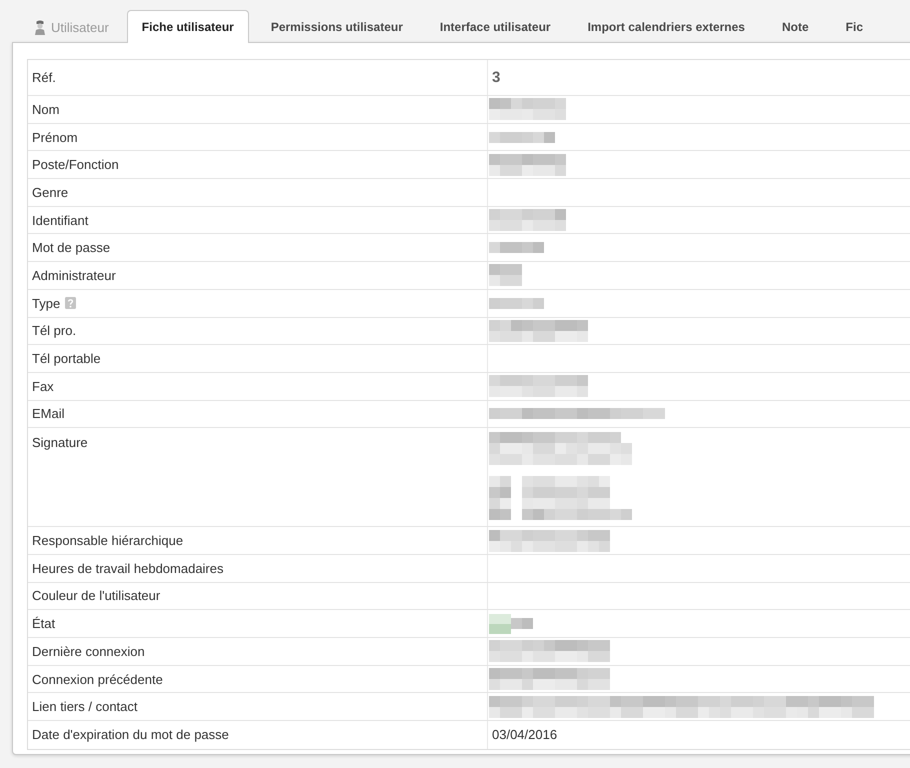 The height and width of the screenshot is (768, 910). I want to click on field-label: Signature, so click(60, 442).